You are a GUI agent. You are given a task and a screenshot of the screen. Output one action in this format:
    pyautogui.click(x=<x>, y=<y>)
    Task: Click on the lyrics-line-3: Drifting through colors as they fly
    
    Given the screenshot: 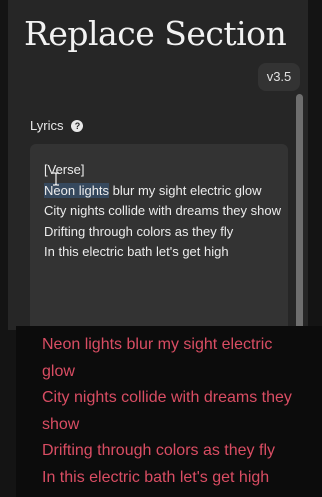 What is the action you would take?
    pyautogui.click(x=139, y=231)
    